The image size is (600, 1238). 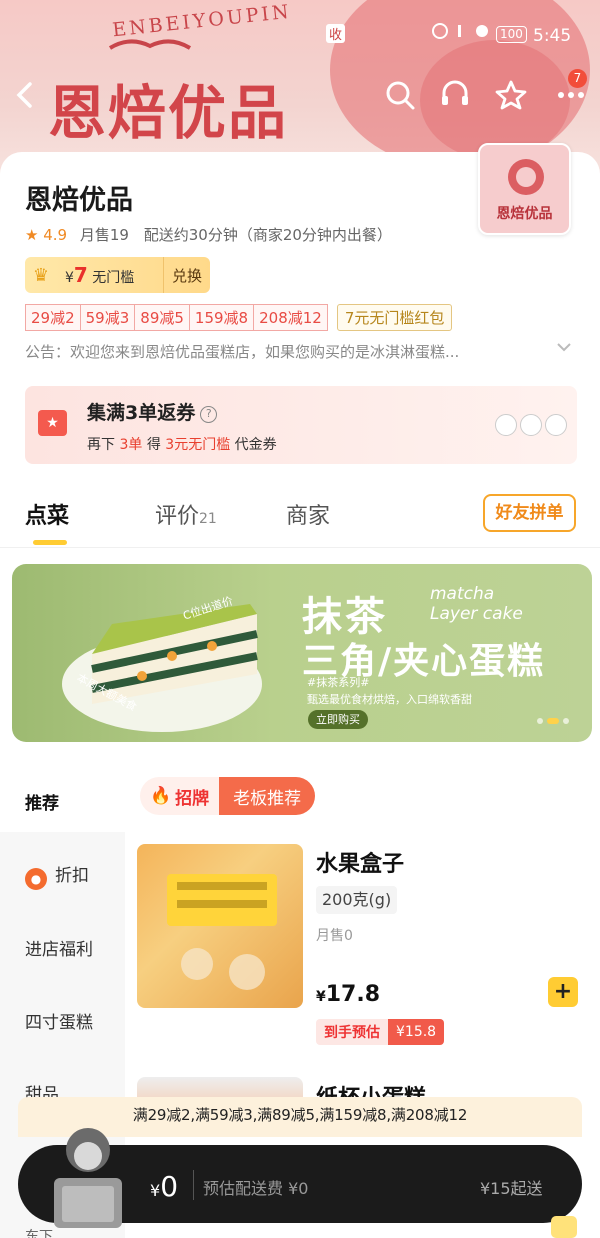 What do you see at coordinates (182, 445) in the screenshot?
I see `reward-subtitle: 再下 3单 得 3元无门槛 代金券` at bounding box center [182, 445].